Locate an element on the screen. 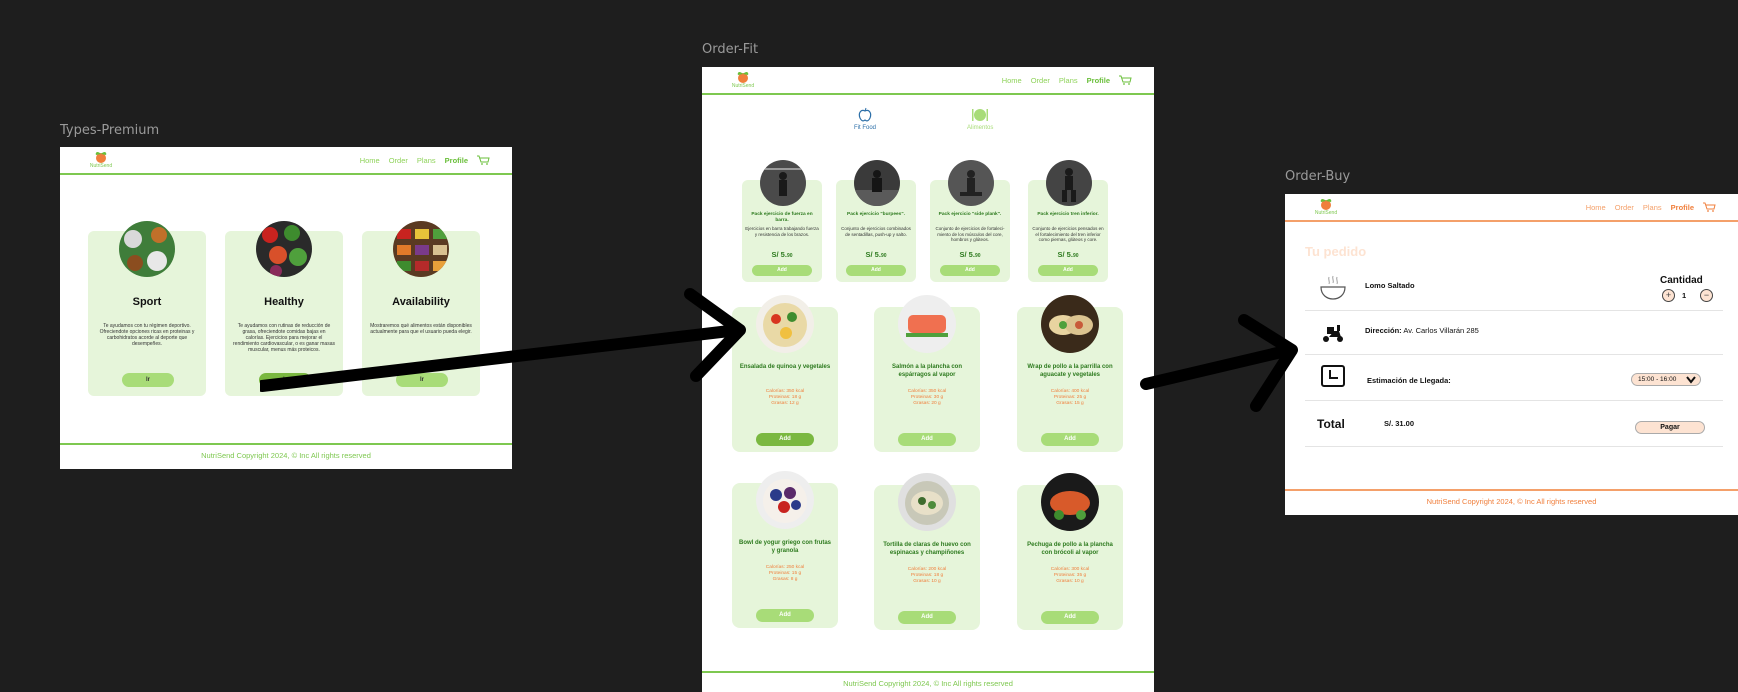  frame-label-order-fit: Order-Fit is located at coordinates (730, 49).